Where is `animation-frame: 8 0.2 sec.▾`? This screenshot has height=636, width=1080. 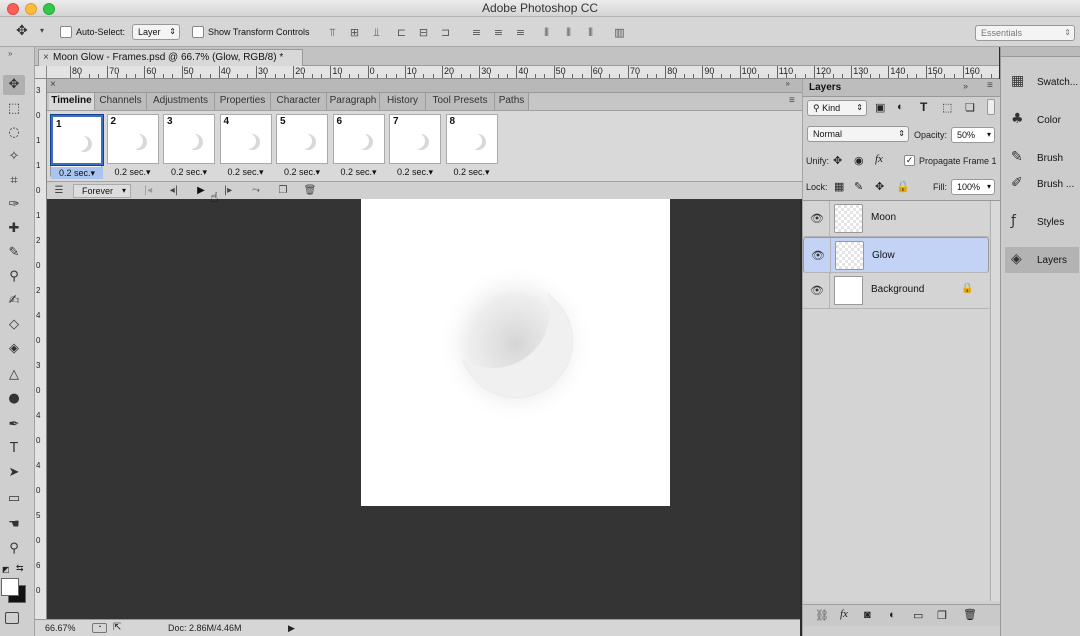
animation-frame: 8 0.2 sec.▾ is located at coordinates (471, 146).